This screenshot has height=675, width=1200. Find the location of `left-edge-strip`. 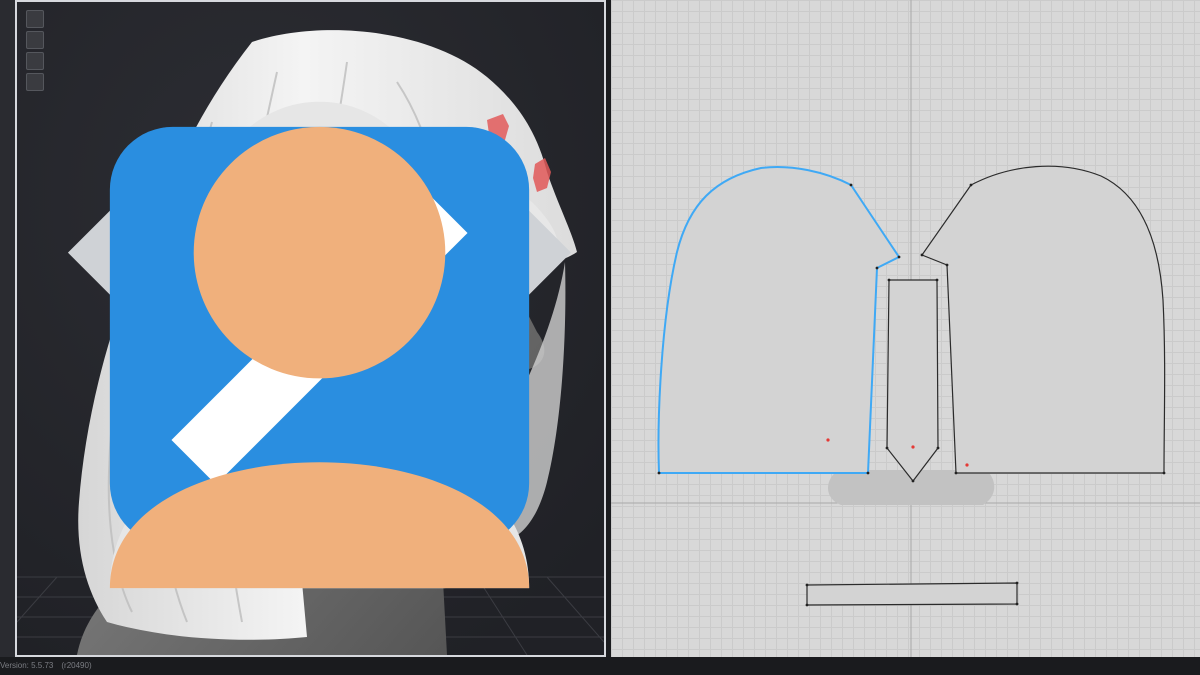

left-edge-strip is located at coordinates (7, 328).